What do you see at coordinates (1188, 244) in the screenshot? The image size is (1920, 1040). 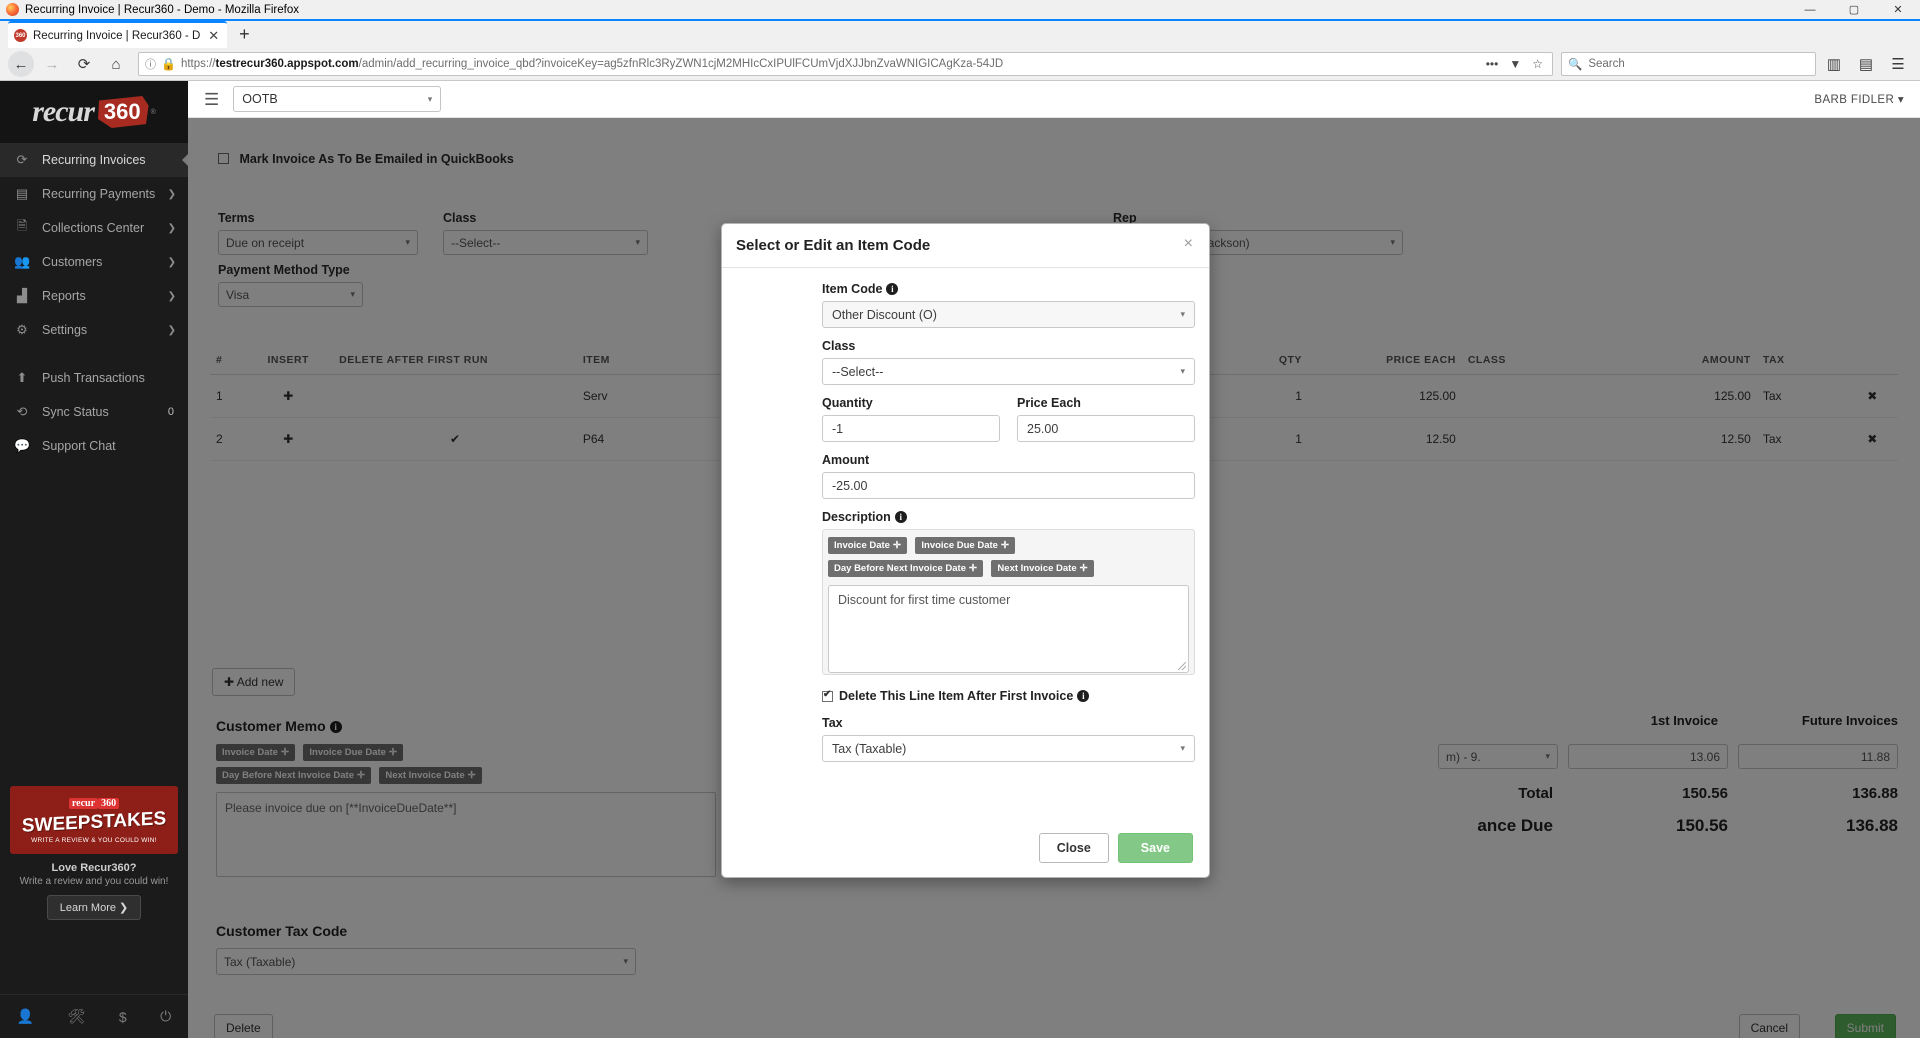 I see `modal-close-icon: ×` at bounding box center [1188, 244].